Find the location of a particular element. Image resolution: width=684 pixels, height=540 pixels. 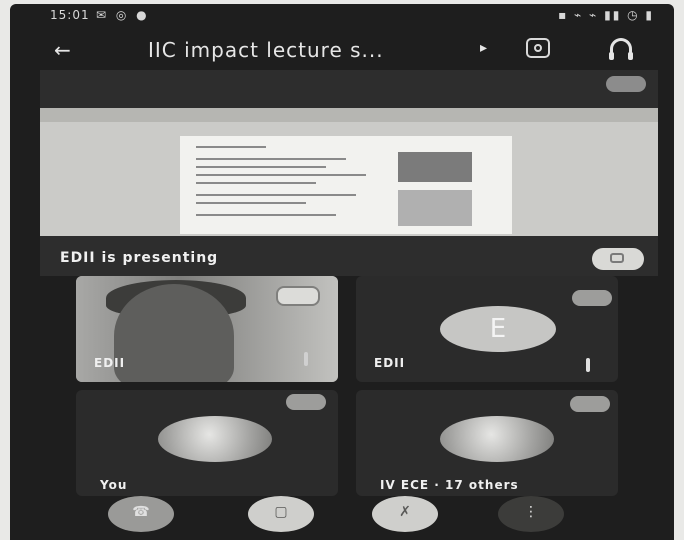

pin-icon is located at coordinates (298, 296).